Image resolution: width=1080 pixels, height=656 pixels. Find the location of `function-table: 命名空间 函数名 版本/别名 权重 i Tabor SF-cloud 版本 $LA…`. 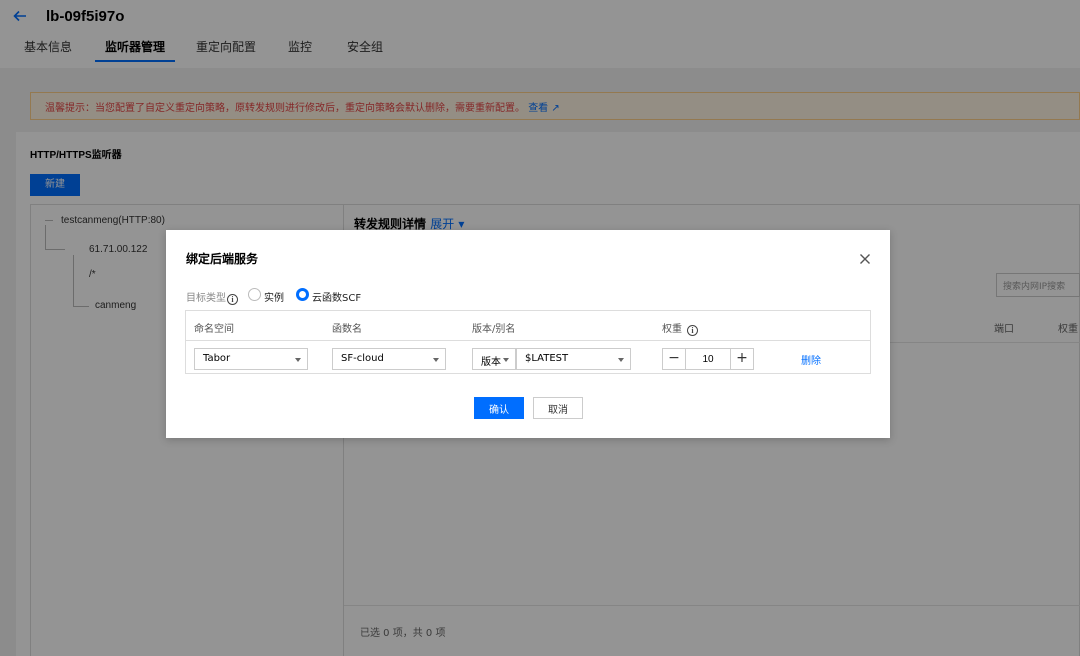

function-table: 命名空间 函数名 版本/别名 权重 i Tabor SF-cloud 版本 $LA… is located at coordinates (528, 342).